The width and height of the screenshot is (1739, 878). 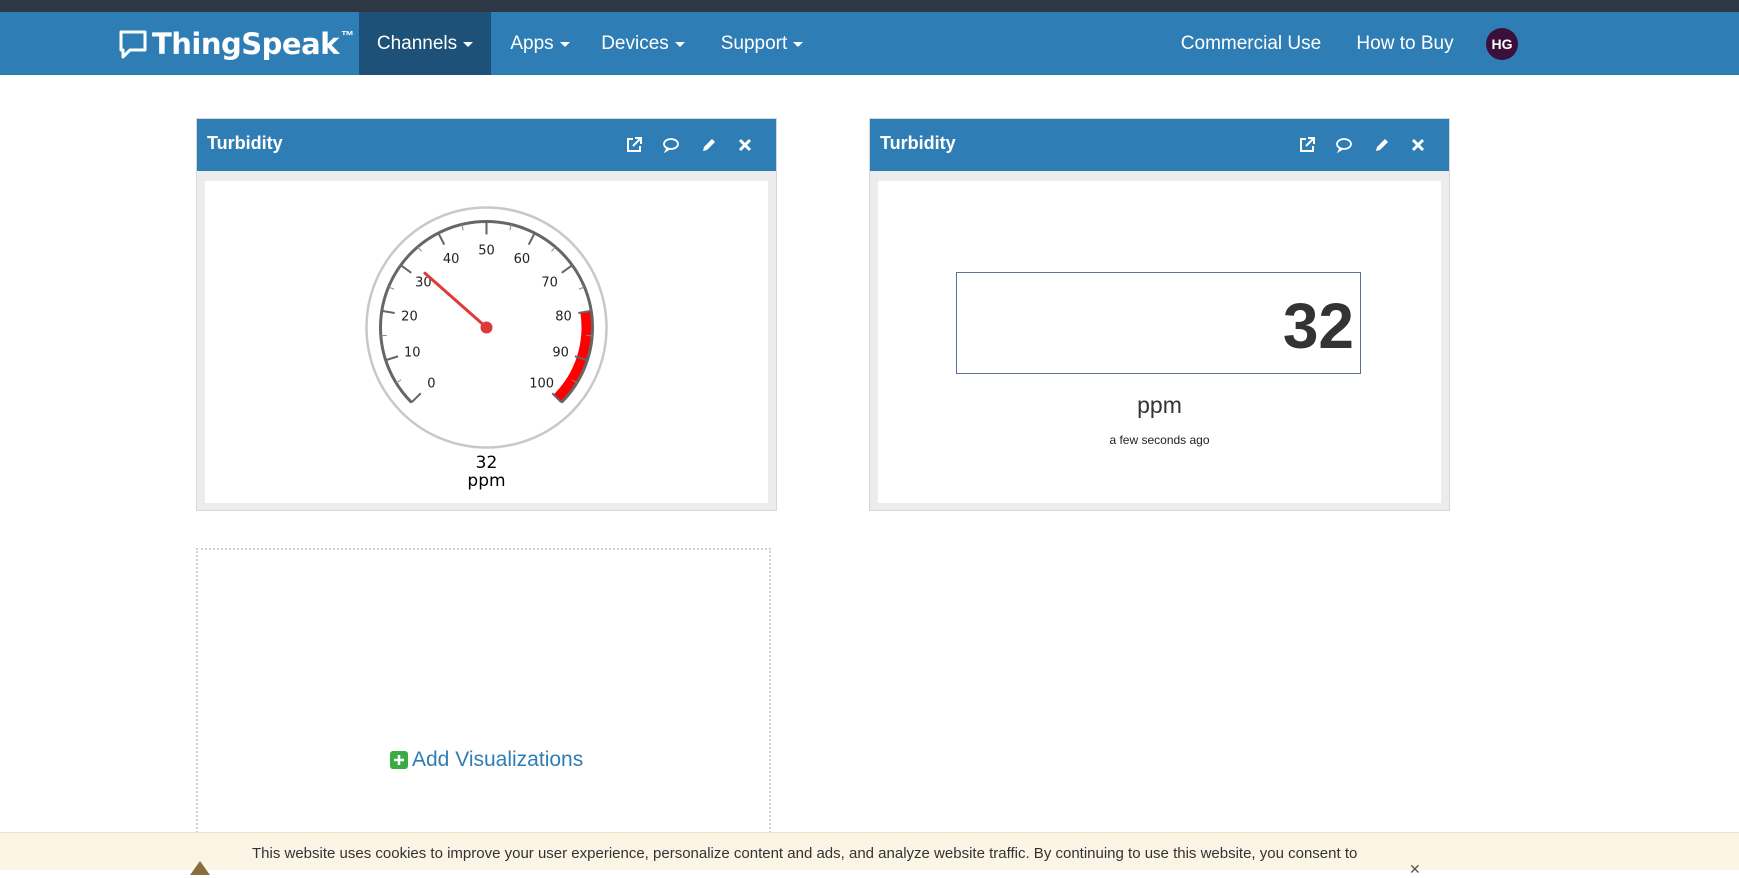 I want to click on nav-commercial-use: Commercial Use, so click(x=1251, y=43).